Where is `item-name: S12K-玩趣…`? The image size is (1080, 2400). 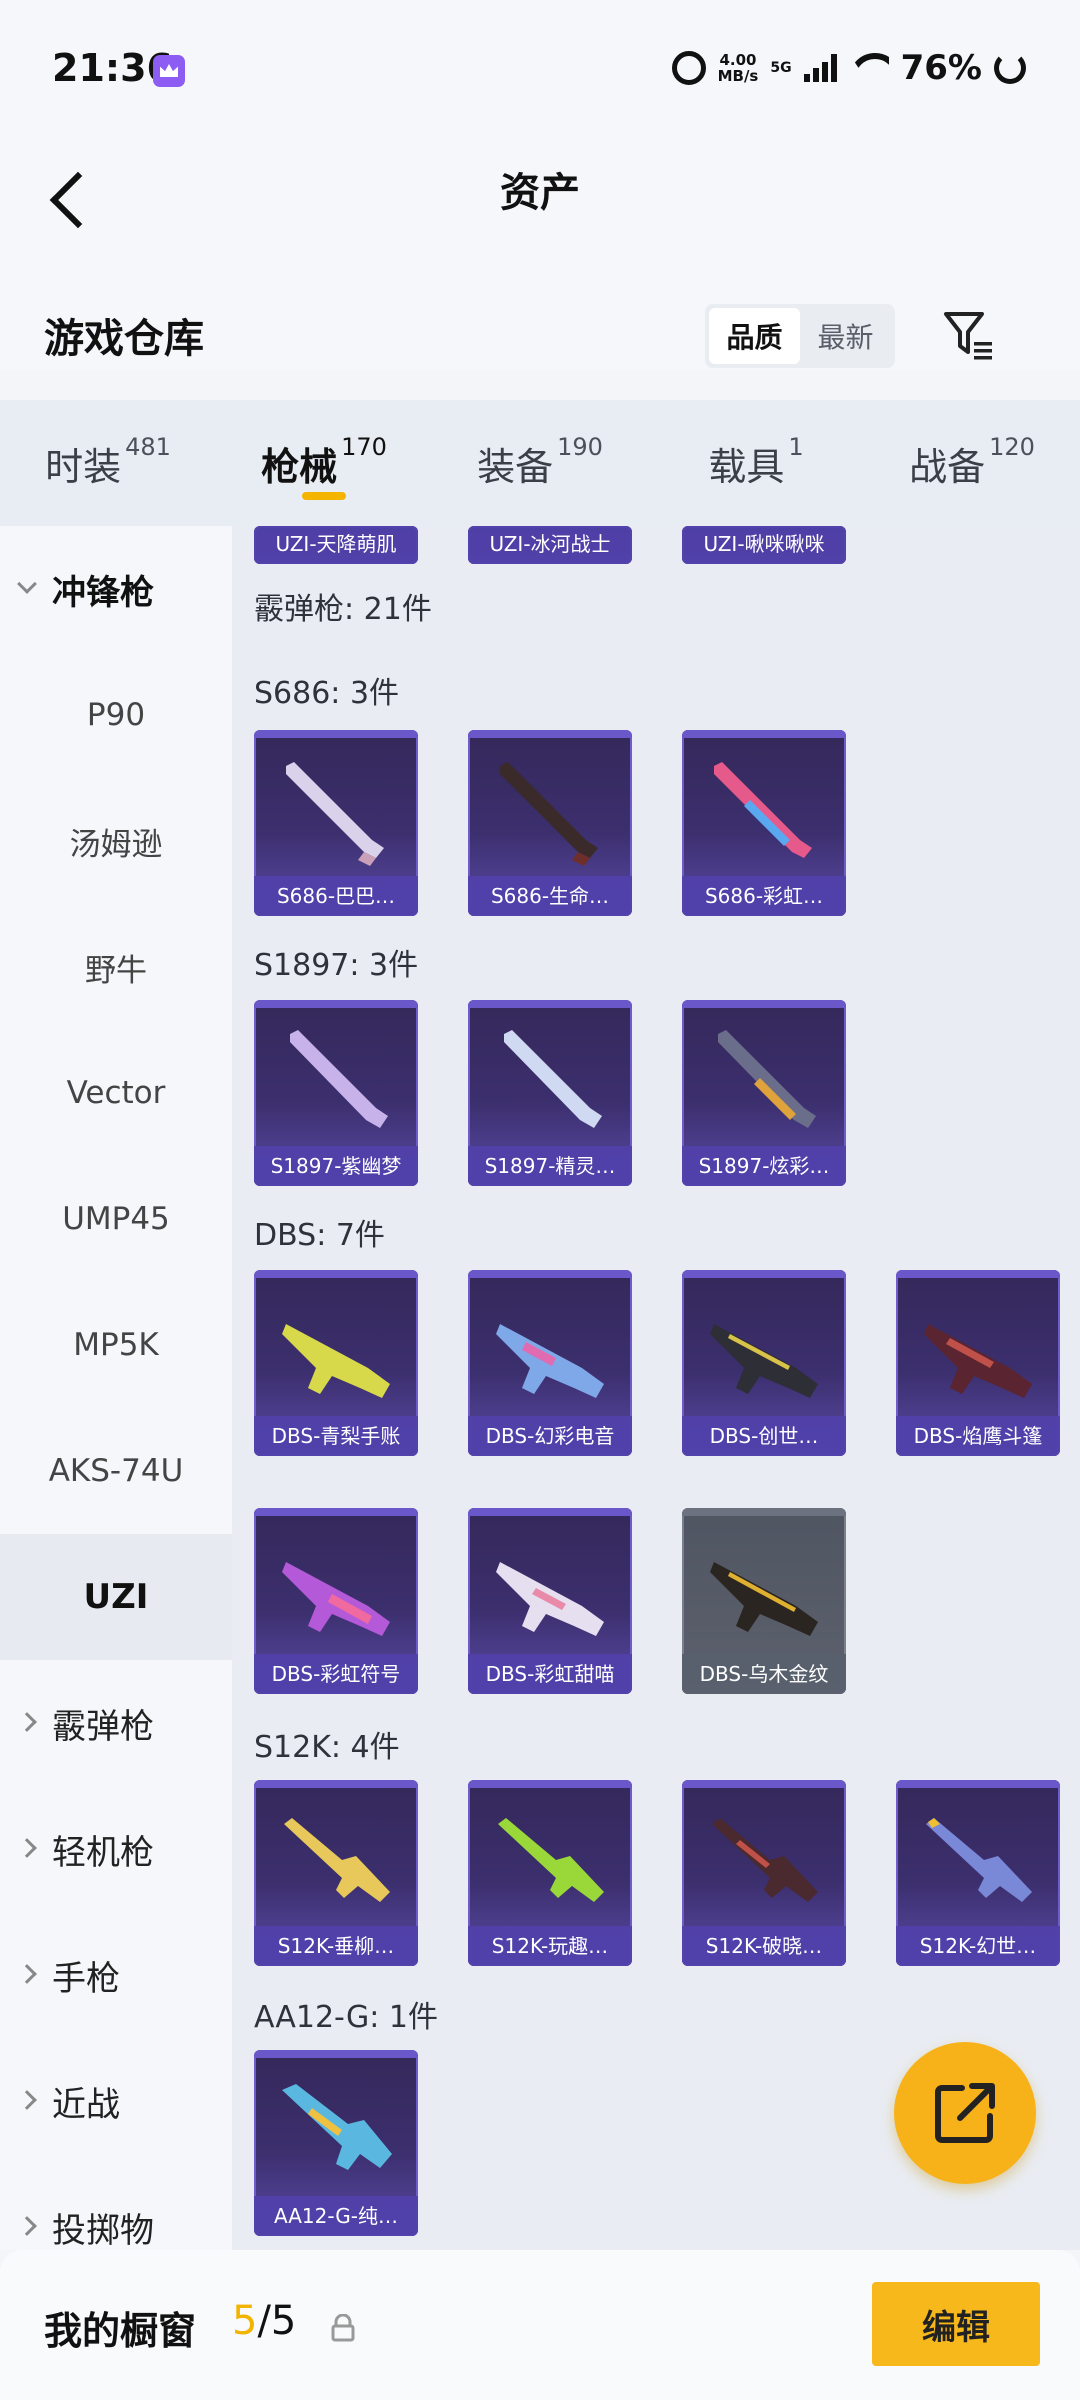
item-name: S12K-玩趣… is located at coordinates (550, 1946).